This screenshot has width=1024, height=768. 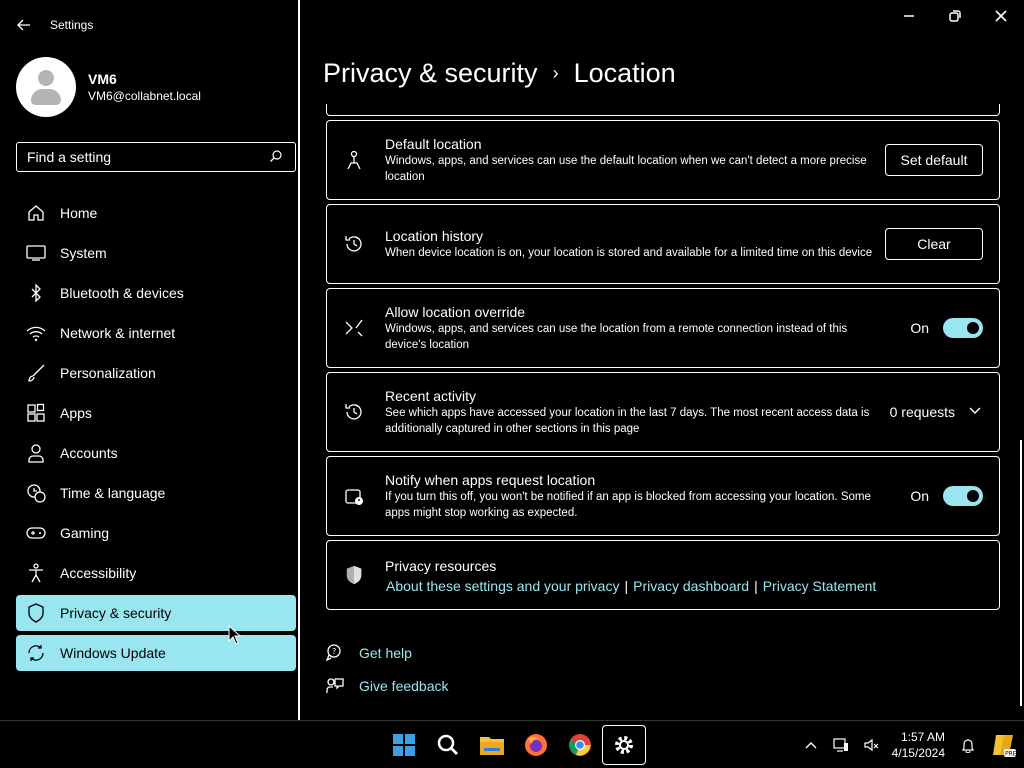 What do you see at coordinates (434, 236) in the screenshot?
I see `card-title: Location history` at bounding box center [434, 236].